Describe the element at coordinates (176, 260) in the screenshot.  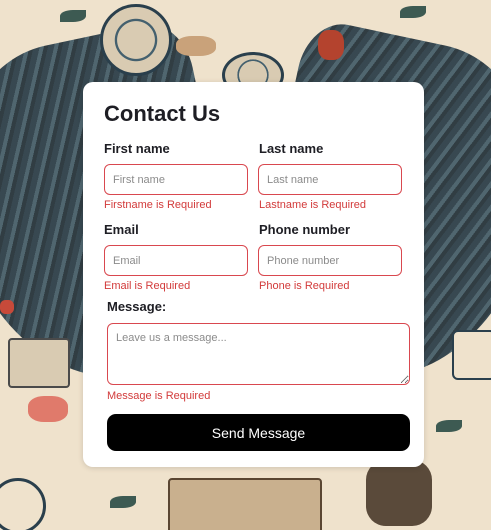
I see `email-input` at that location.